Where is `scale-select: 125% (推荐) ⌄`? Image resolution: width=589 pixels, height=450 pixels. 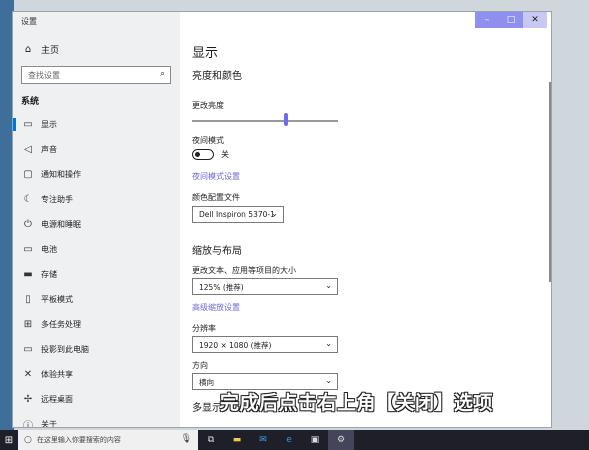 scale-select: 125% (推荐) ⌄ is located at coordinates (265, 286).